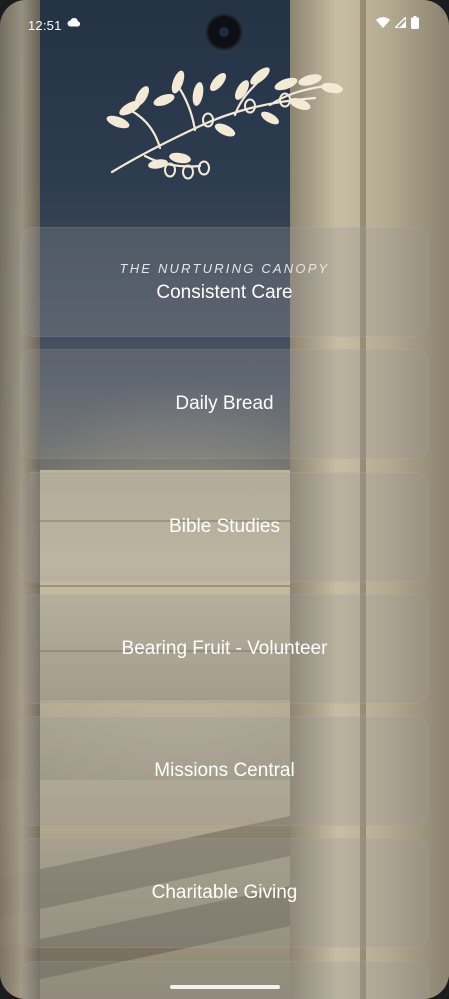  I want to click on card-label: Missions Central, so click(224, 770).